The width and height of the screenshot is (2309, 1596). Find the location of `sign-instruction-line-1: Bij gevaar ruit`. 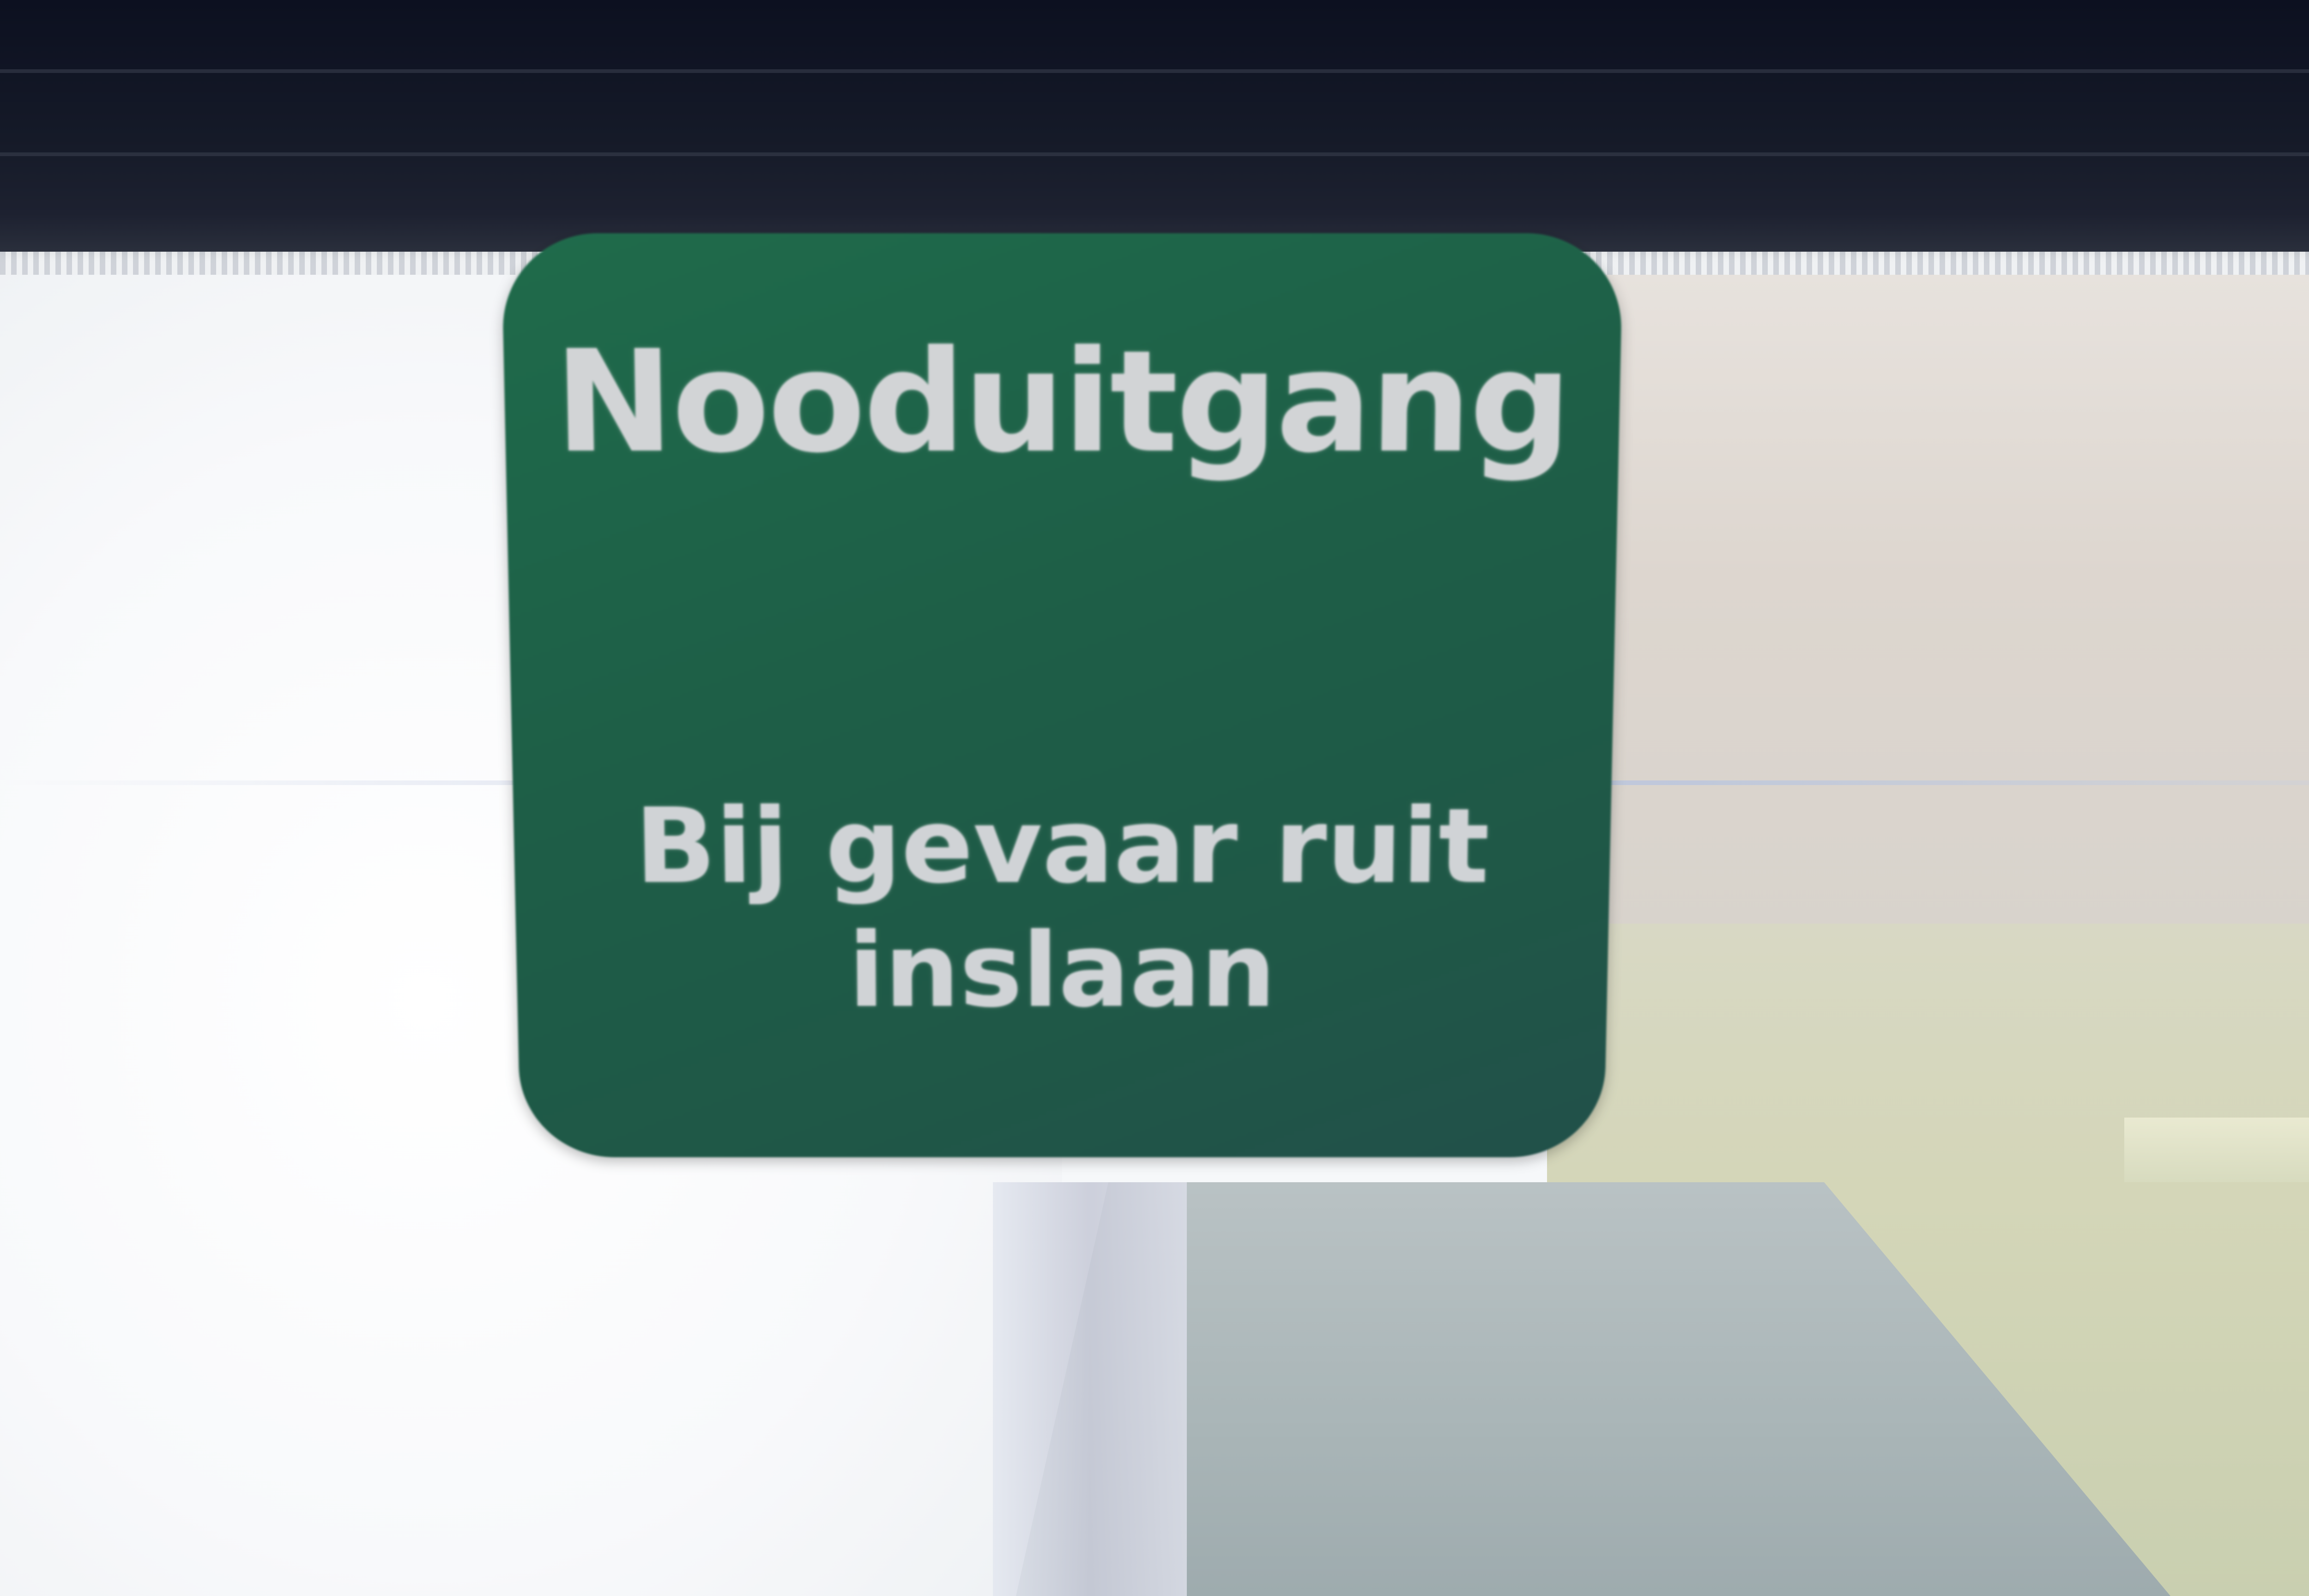

sign-instruction-line-1: Bij gevaar ruit is located at coordinates (1062, 846).